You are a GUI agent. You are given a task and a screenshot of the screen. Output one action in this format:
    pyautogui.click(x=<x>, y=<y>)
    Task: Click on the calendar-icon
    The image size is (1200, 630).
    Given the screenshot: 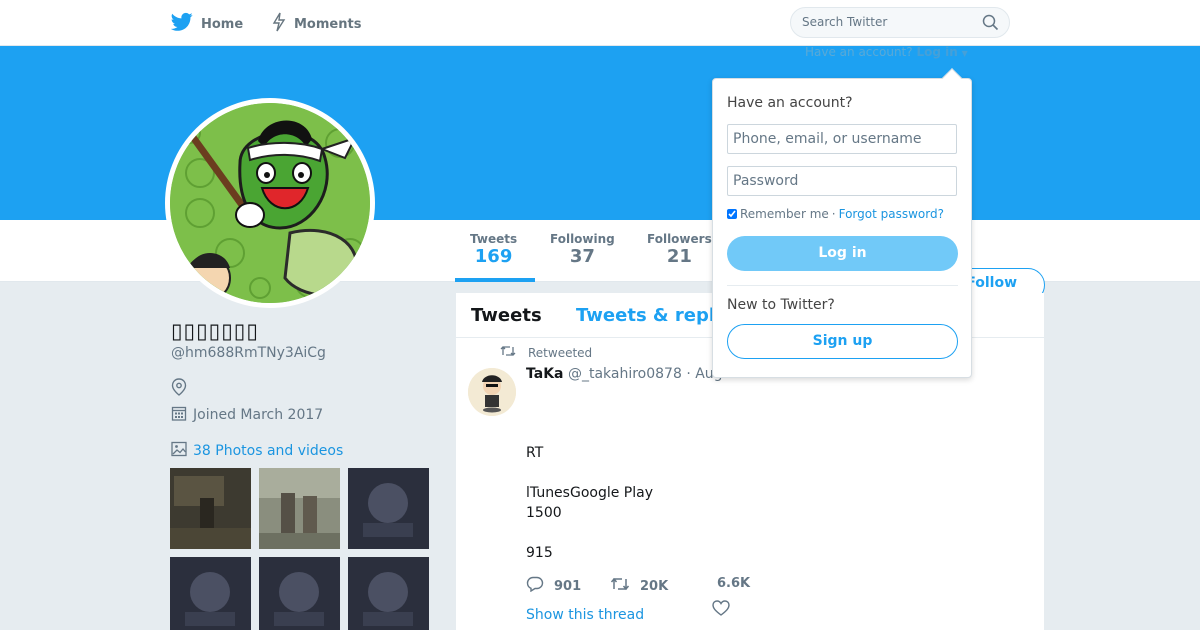 What is the action you would take?
    pyautogui.click(x=179, y=415)
    